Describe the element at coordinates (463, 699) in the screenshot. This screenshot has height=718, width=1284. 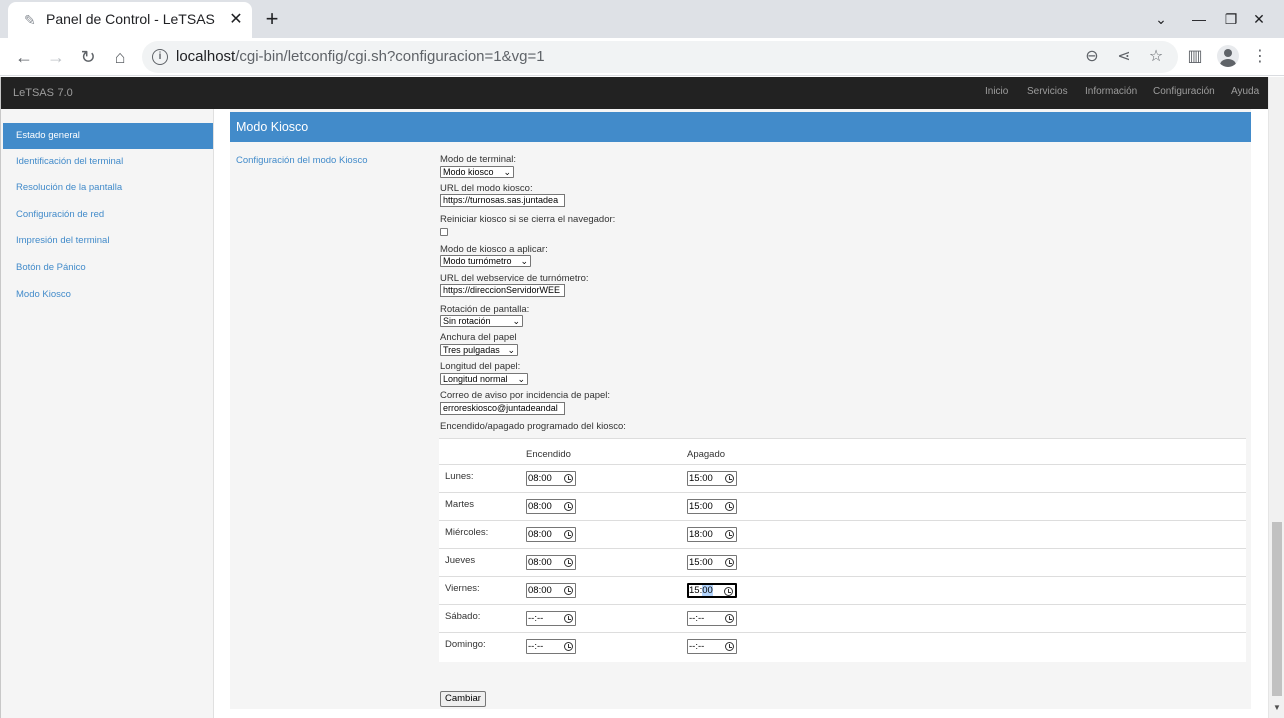
I see `cambiar-button: Cambiar` at that location.